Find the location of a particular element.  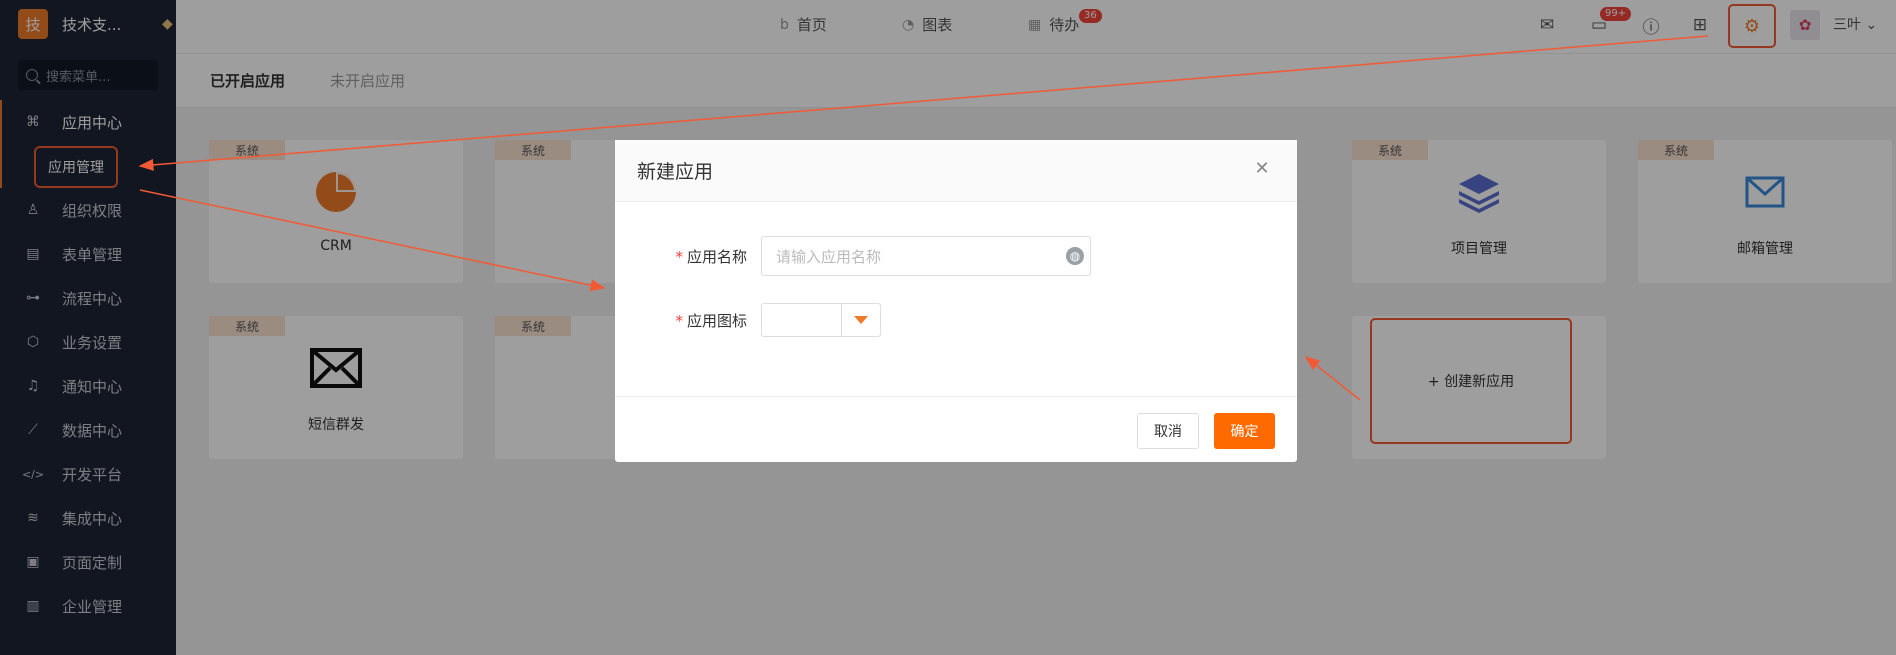

dialog-title: 新建应用 is located at coordinates (675, 172).